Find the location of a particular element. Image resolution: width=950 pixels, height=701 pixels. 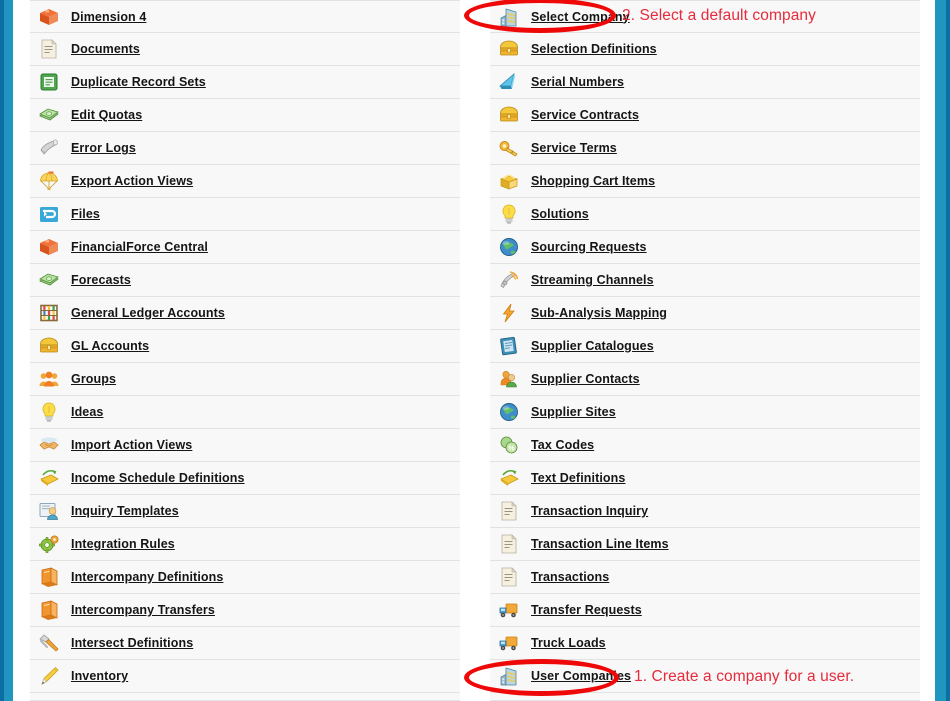

yellow-parachute-icon is located at coordinates (49, 181).